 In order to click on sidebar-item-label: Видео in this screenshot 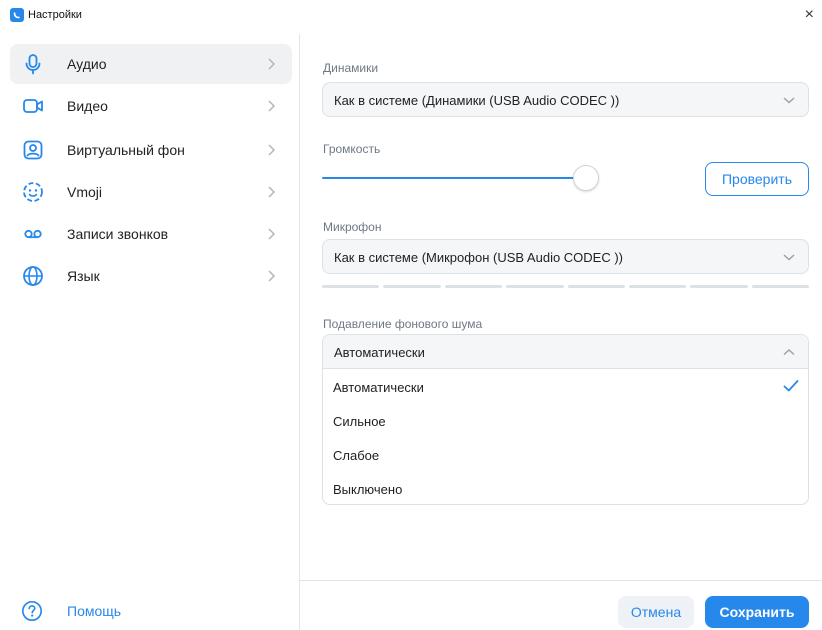, I will do `click(87, 106)`.